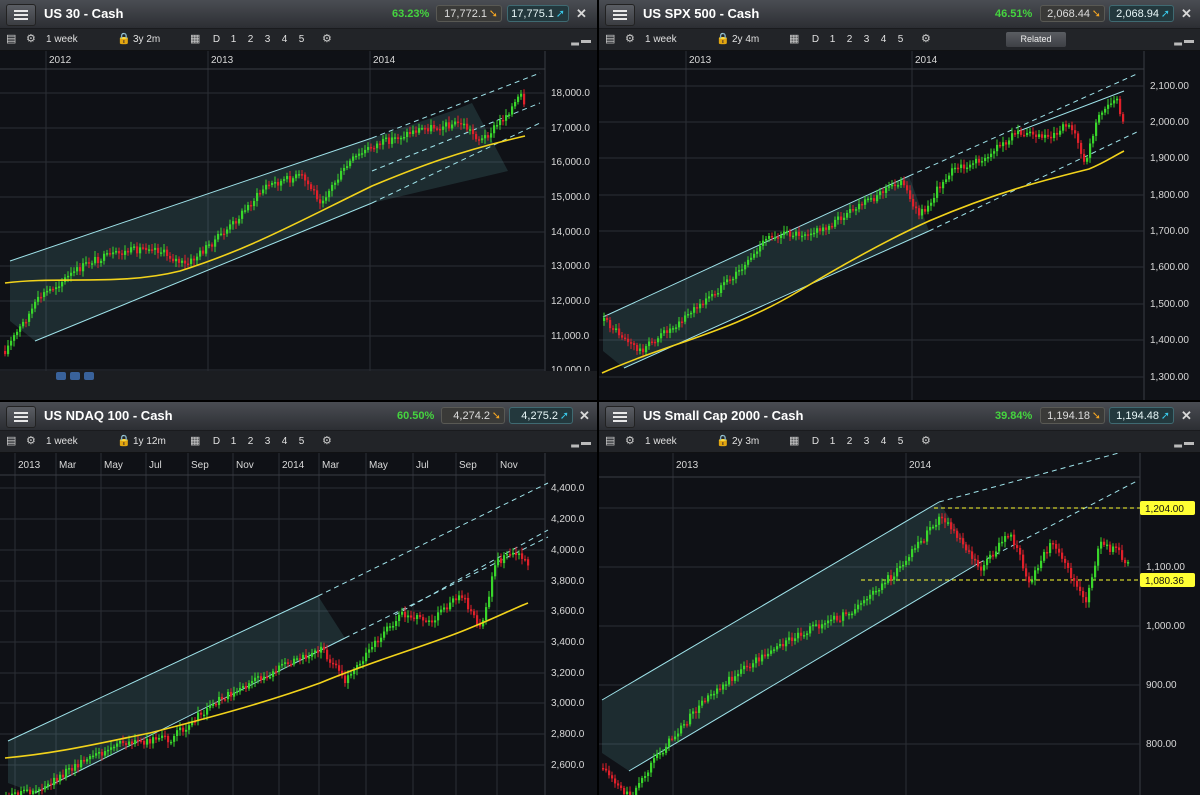  What do you see at coordinates (1072, 415) in the screenshot?
I see `sell-price-button: 1,194.18 ➘` at bounding box center [1072, 415].